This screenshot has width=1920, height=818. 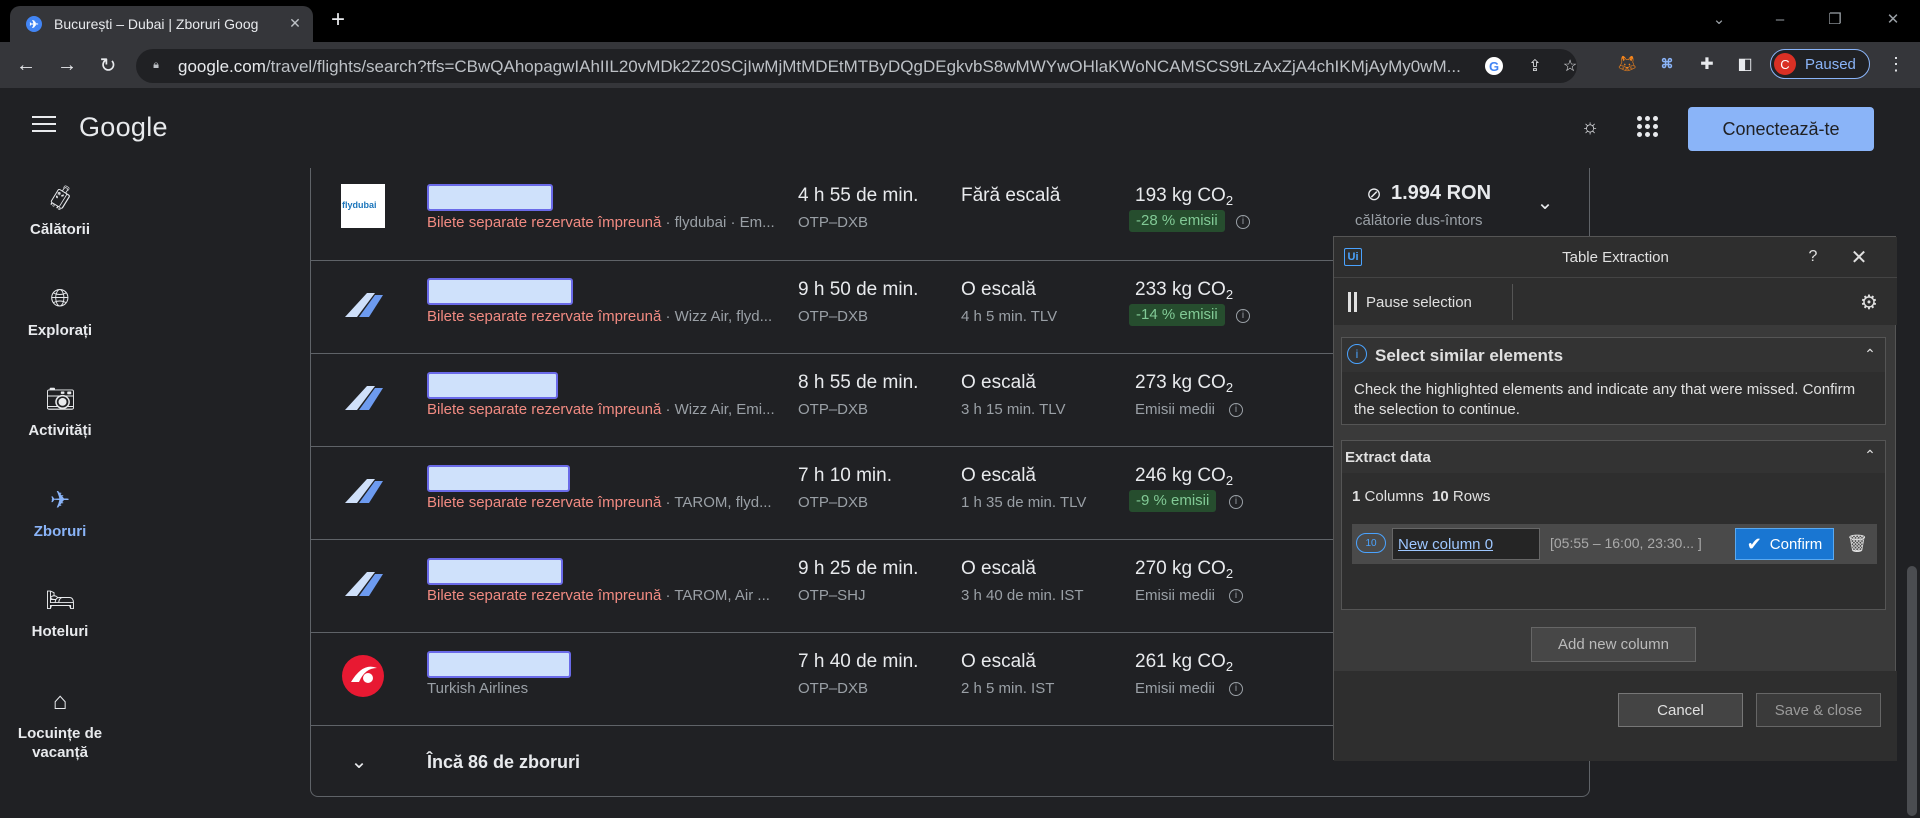 I want to click on expand-chevron-icon: ⌄, so click(x=1545, y=202).